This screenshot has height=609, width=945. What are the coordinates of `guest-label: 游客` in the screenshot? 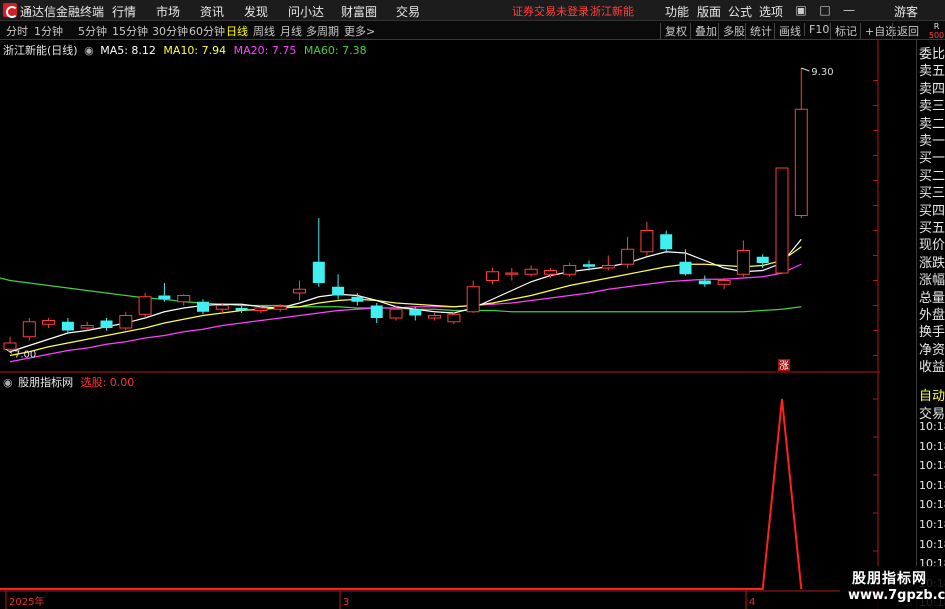 It's located at (906, 11).